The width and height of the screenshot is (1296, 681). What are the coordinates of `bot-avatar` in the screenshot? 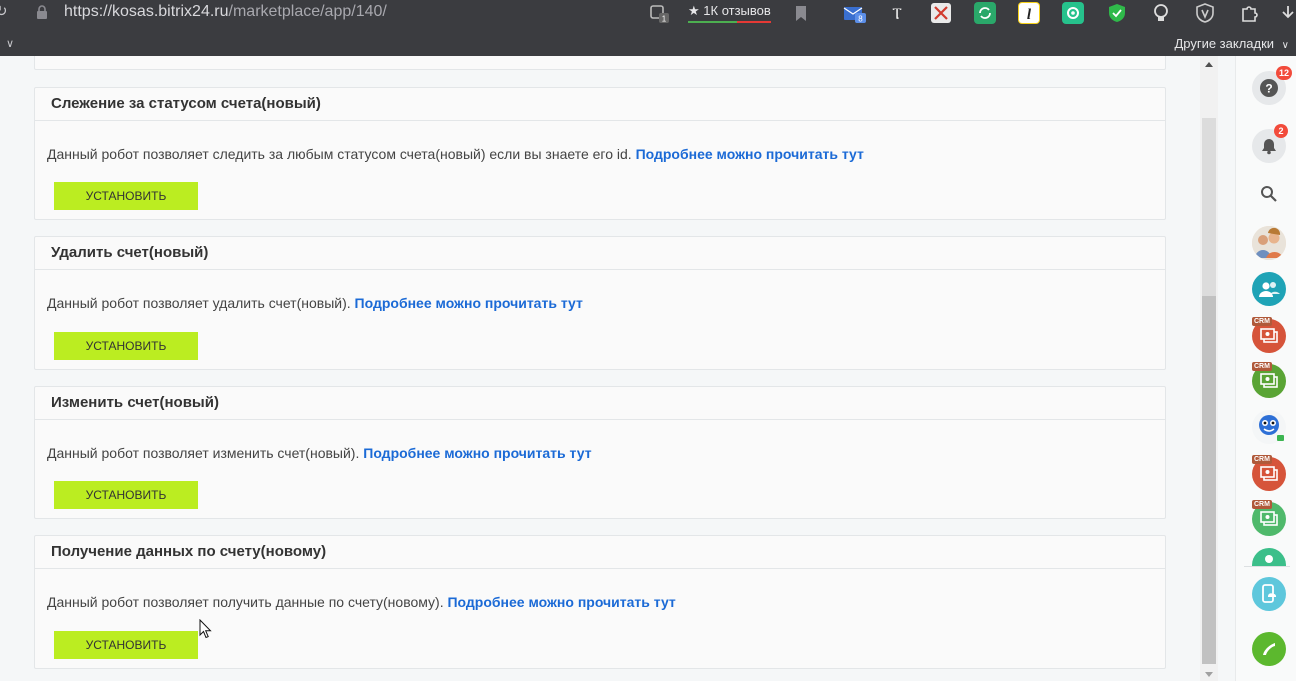 It's located at (1269, 427).